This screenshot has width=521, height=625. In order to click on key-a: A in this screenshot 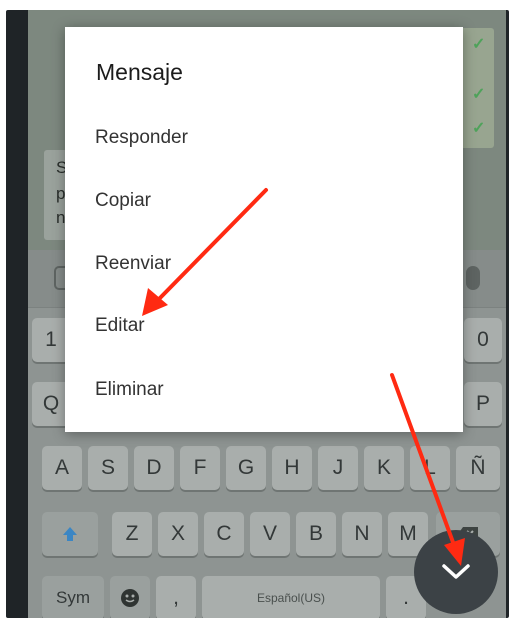, I will do `click(62, 468)`.